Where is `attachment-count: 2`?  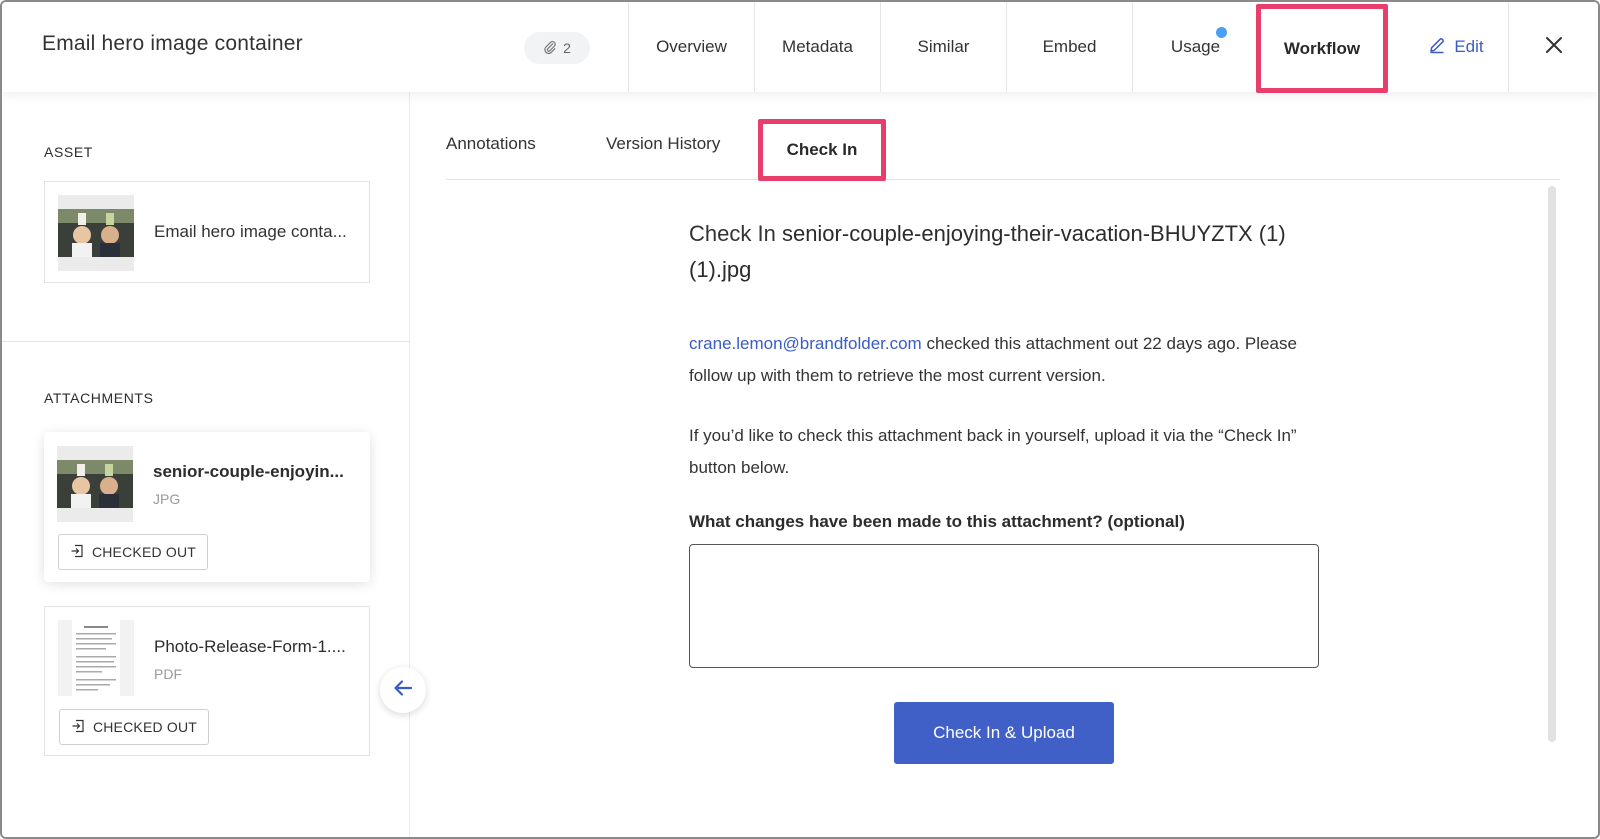 attachment-count: 2 is located at coordinates (567, 48).